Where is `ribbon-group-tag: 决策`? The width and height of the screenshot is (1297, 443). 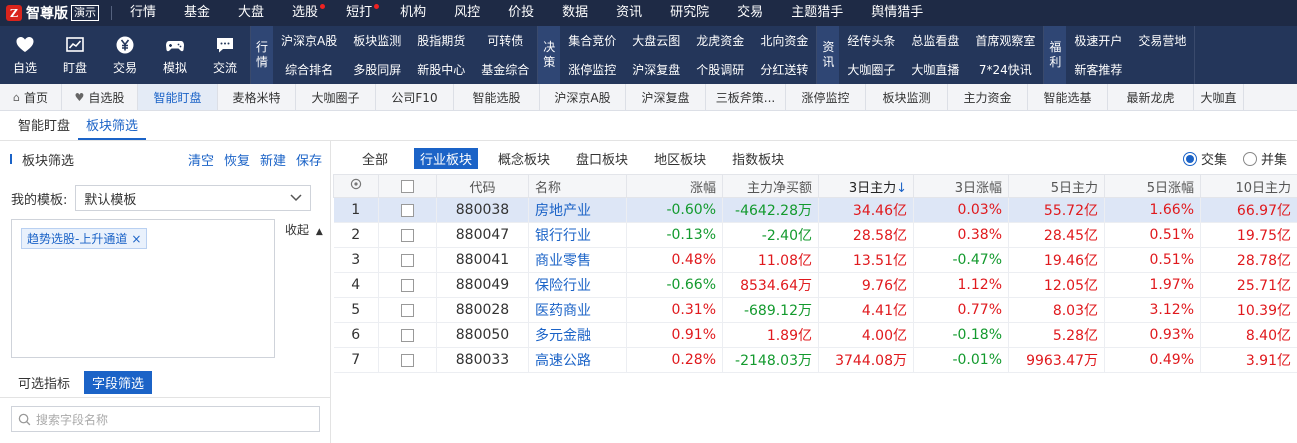
ribbon-group-tag: 决策 is located at coordinates (549, 55).